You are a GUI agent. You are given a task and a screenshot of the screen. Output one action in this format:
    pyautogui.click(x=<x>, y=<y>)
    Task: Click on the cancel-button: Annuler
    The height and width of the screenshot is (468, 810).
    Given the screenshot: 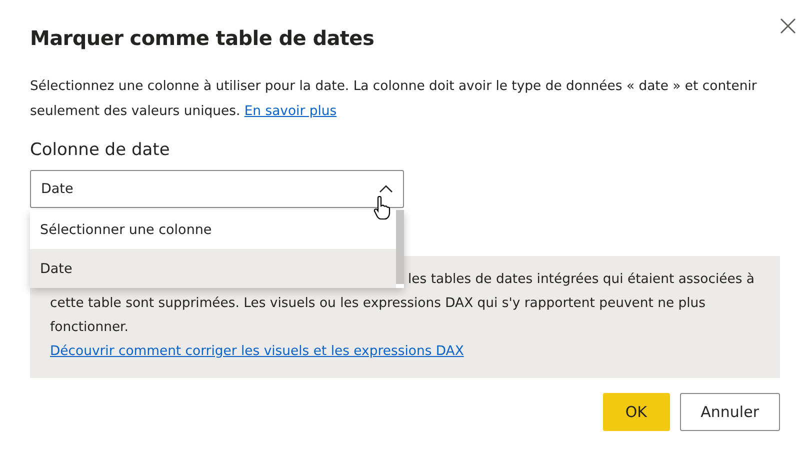 What is the action you would take?
    pyautogui.click(x=730, y=412)
    